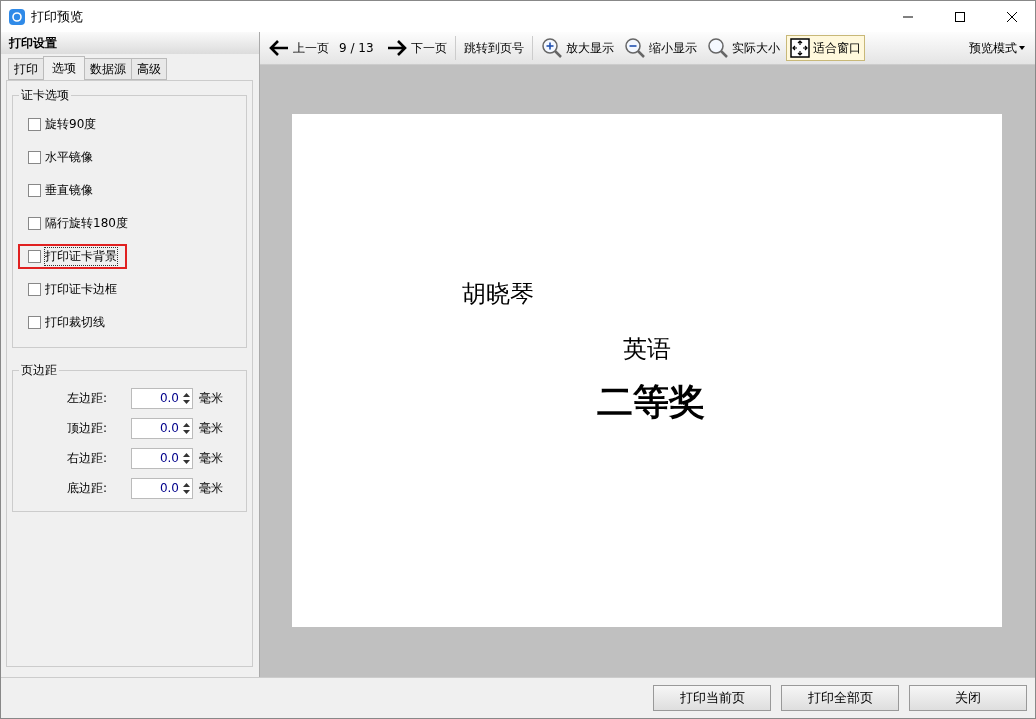 The image size is (1036, 719). Describe the element at coordinates (799, 48) in the screenshot. I see `fit-window-icon` at that location.